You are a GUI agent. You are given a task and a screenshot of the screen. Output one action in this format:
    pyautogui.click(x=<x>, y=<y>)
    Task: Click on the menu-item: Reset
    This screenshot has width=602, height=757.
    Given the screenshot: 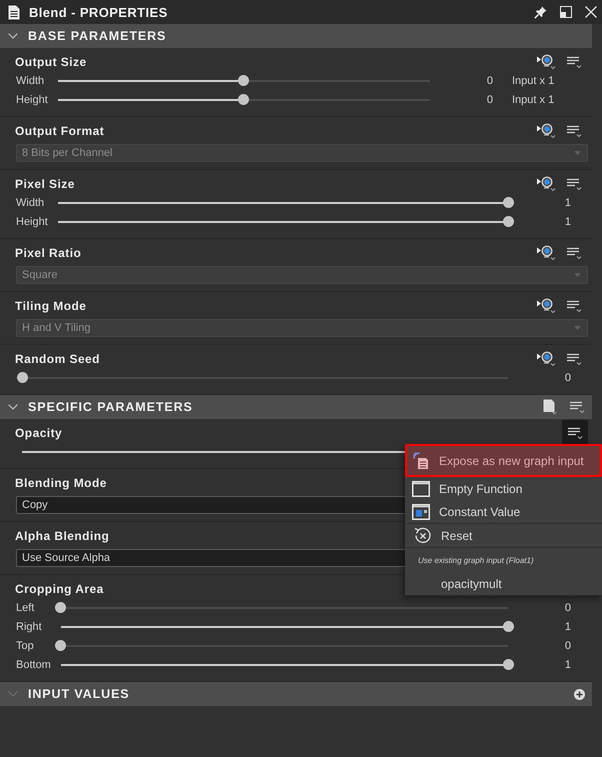 What is the action you would take?
    pyautogui.click(x=504, y=535)
    